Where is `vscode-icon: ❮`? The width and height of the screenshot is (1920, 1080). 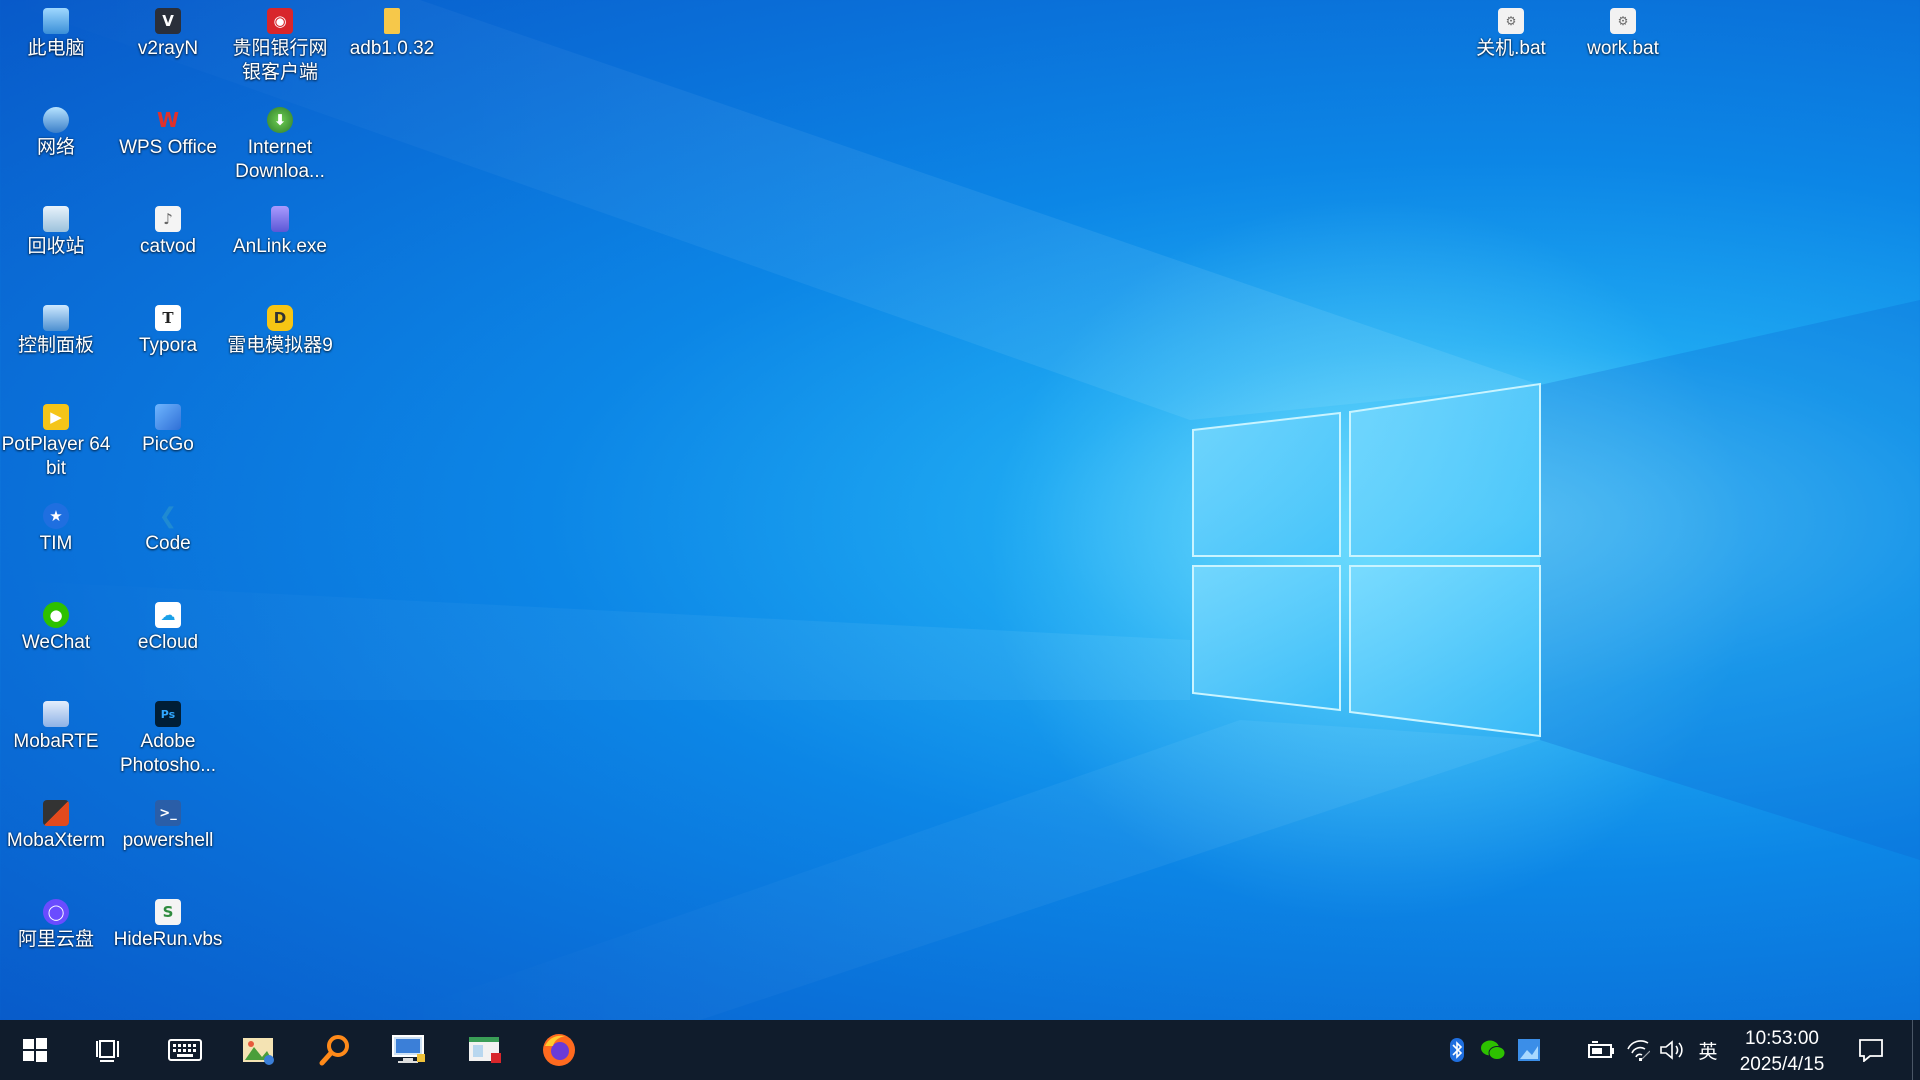 vscode-icon: ❮ is located at coordinates (168, 516).